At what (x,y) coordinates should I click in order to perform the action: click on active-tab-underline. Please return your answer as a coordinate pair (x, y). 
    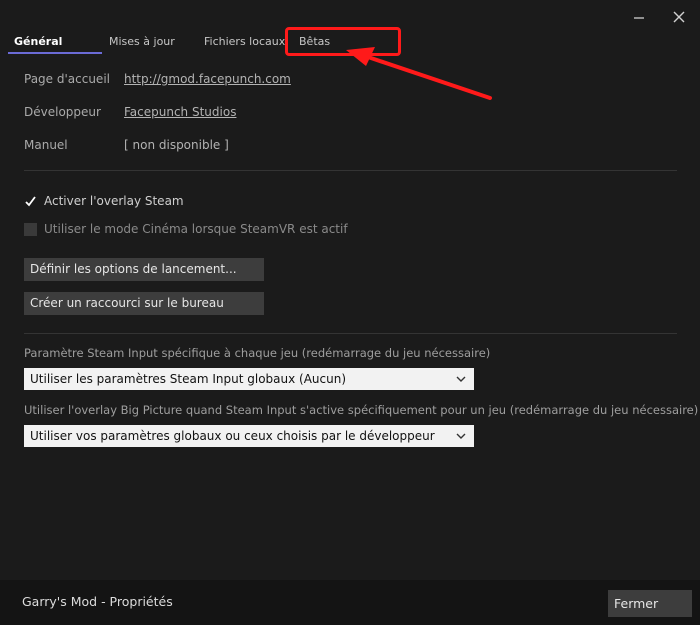
    Looking at the image, I should click on (55, 53).